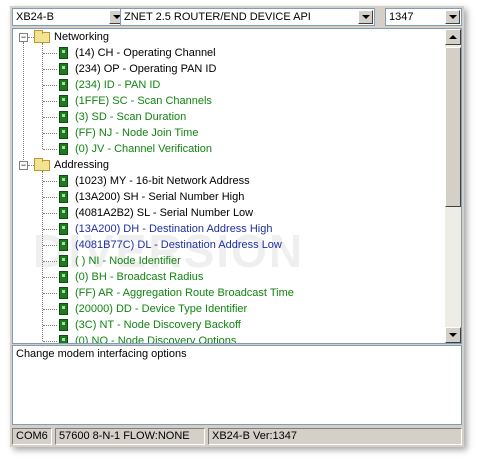  What do you see at coordinates (335, 436) in the screenshot?
I see `status-device: XB24-B Ver:1347` at bounding box center [335, 436].